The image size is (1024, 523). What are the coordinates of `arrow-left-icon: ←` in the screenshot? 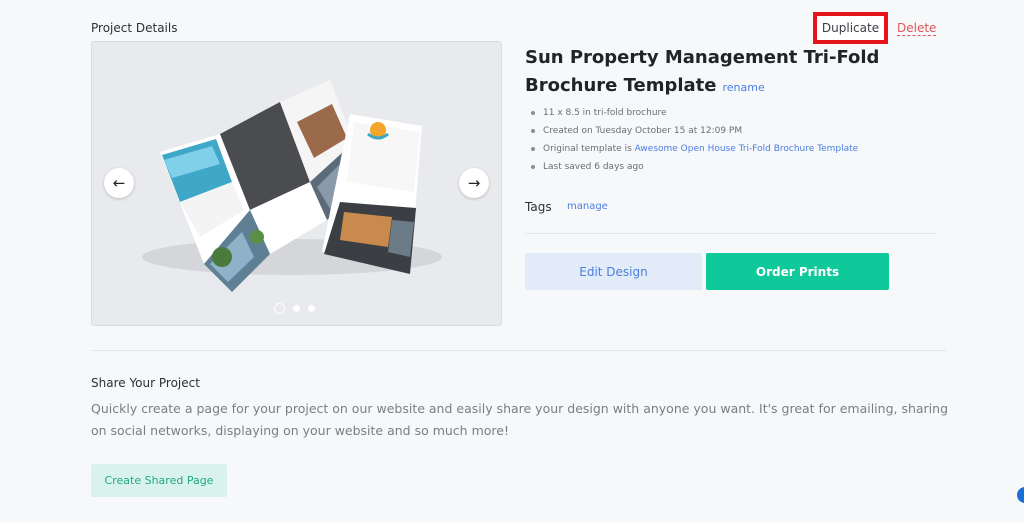 It's located at (119, 183).